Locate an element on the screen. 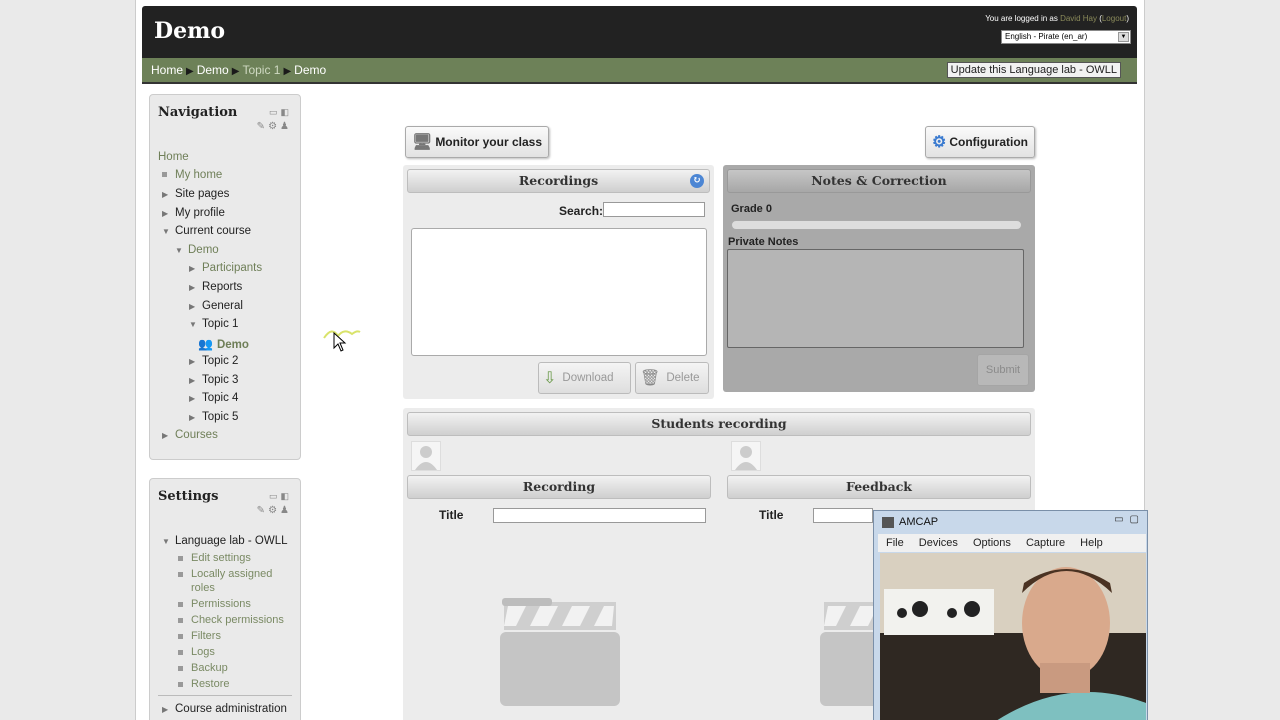 The image size is (1280, 720). nav-item-label: My profile is located at coordinates (200, 213).